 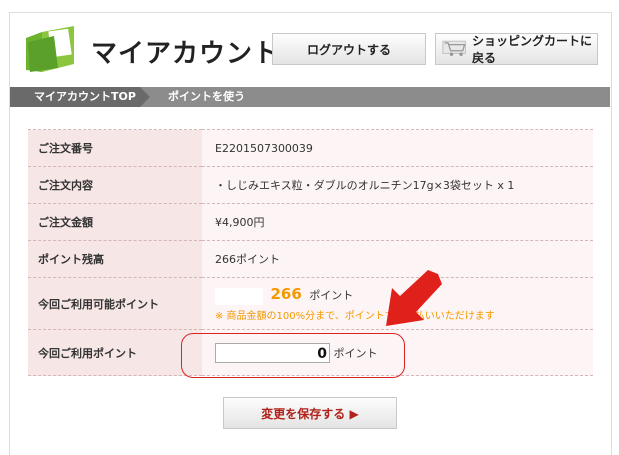 I want to click on logout-button: ログアウトする, so click(x=349, y=49).